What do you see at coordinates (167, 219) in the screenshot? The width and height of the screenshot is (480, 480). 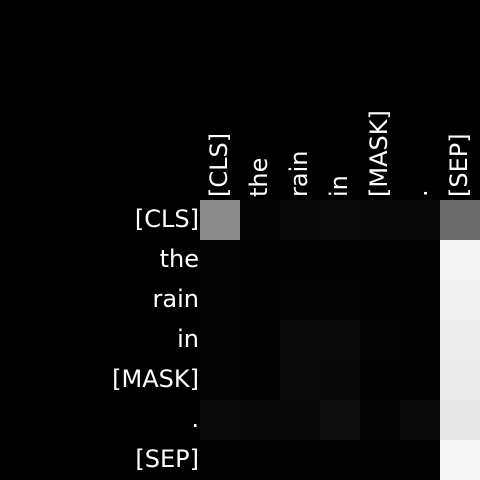 I see `y-tick-label-0: [CLS]` at bounding box center [167, 219].